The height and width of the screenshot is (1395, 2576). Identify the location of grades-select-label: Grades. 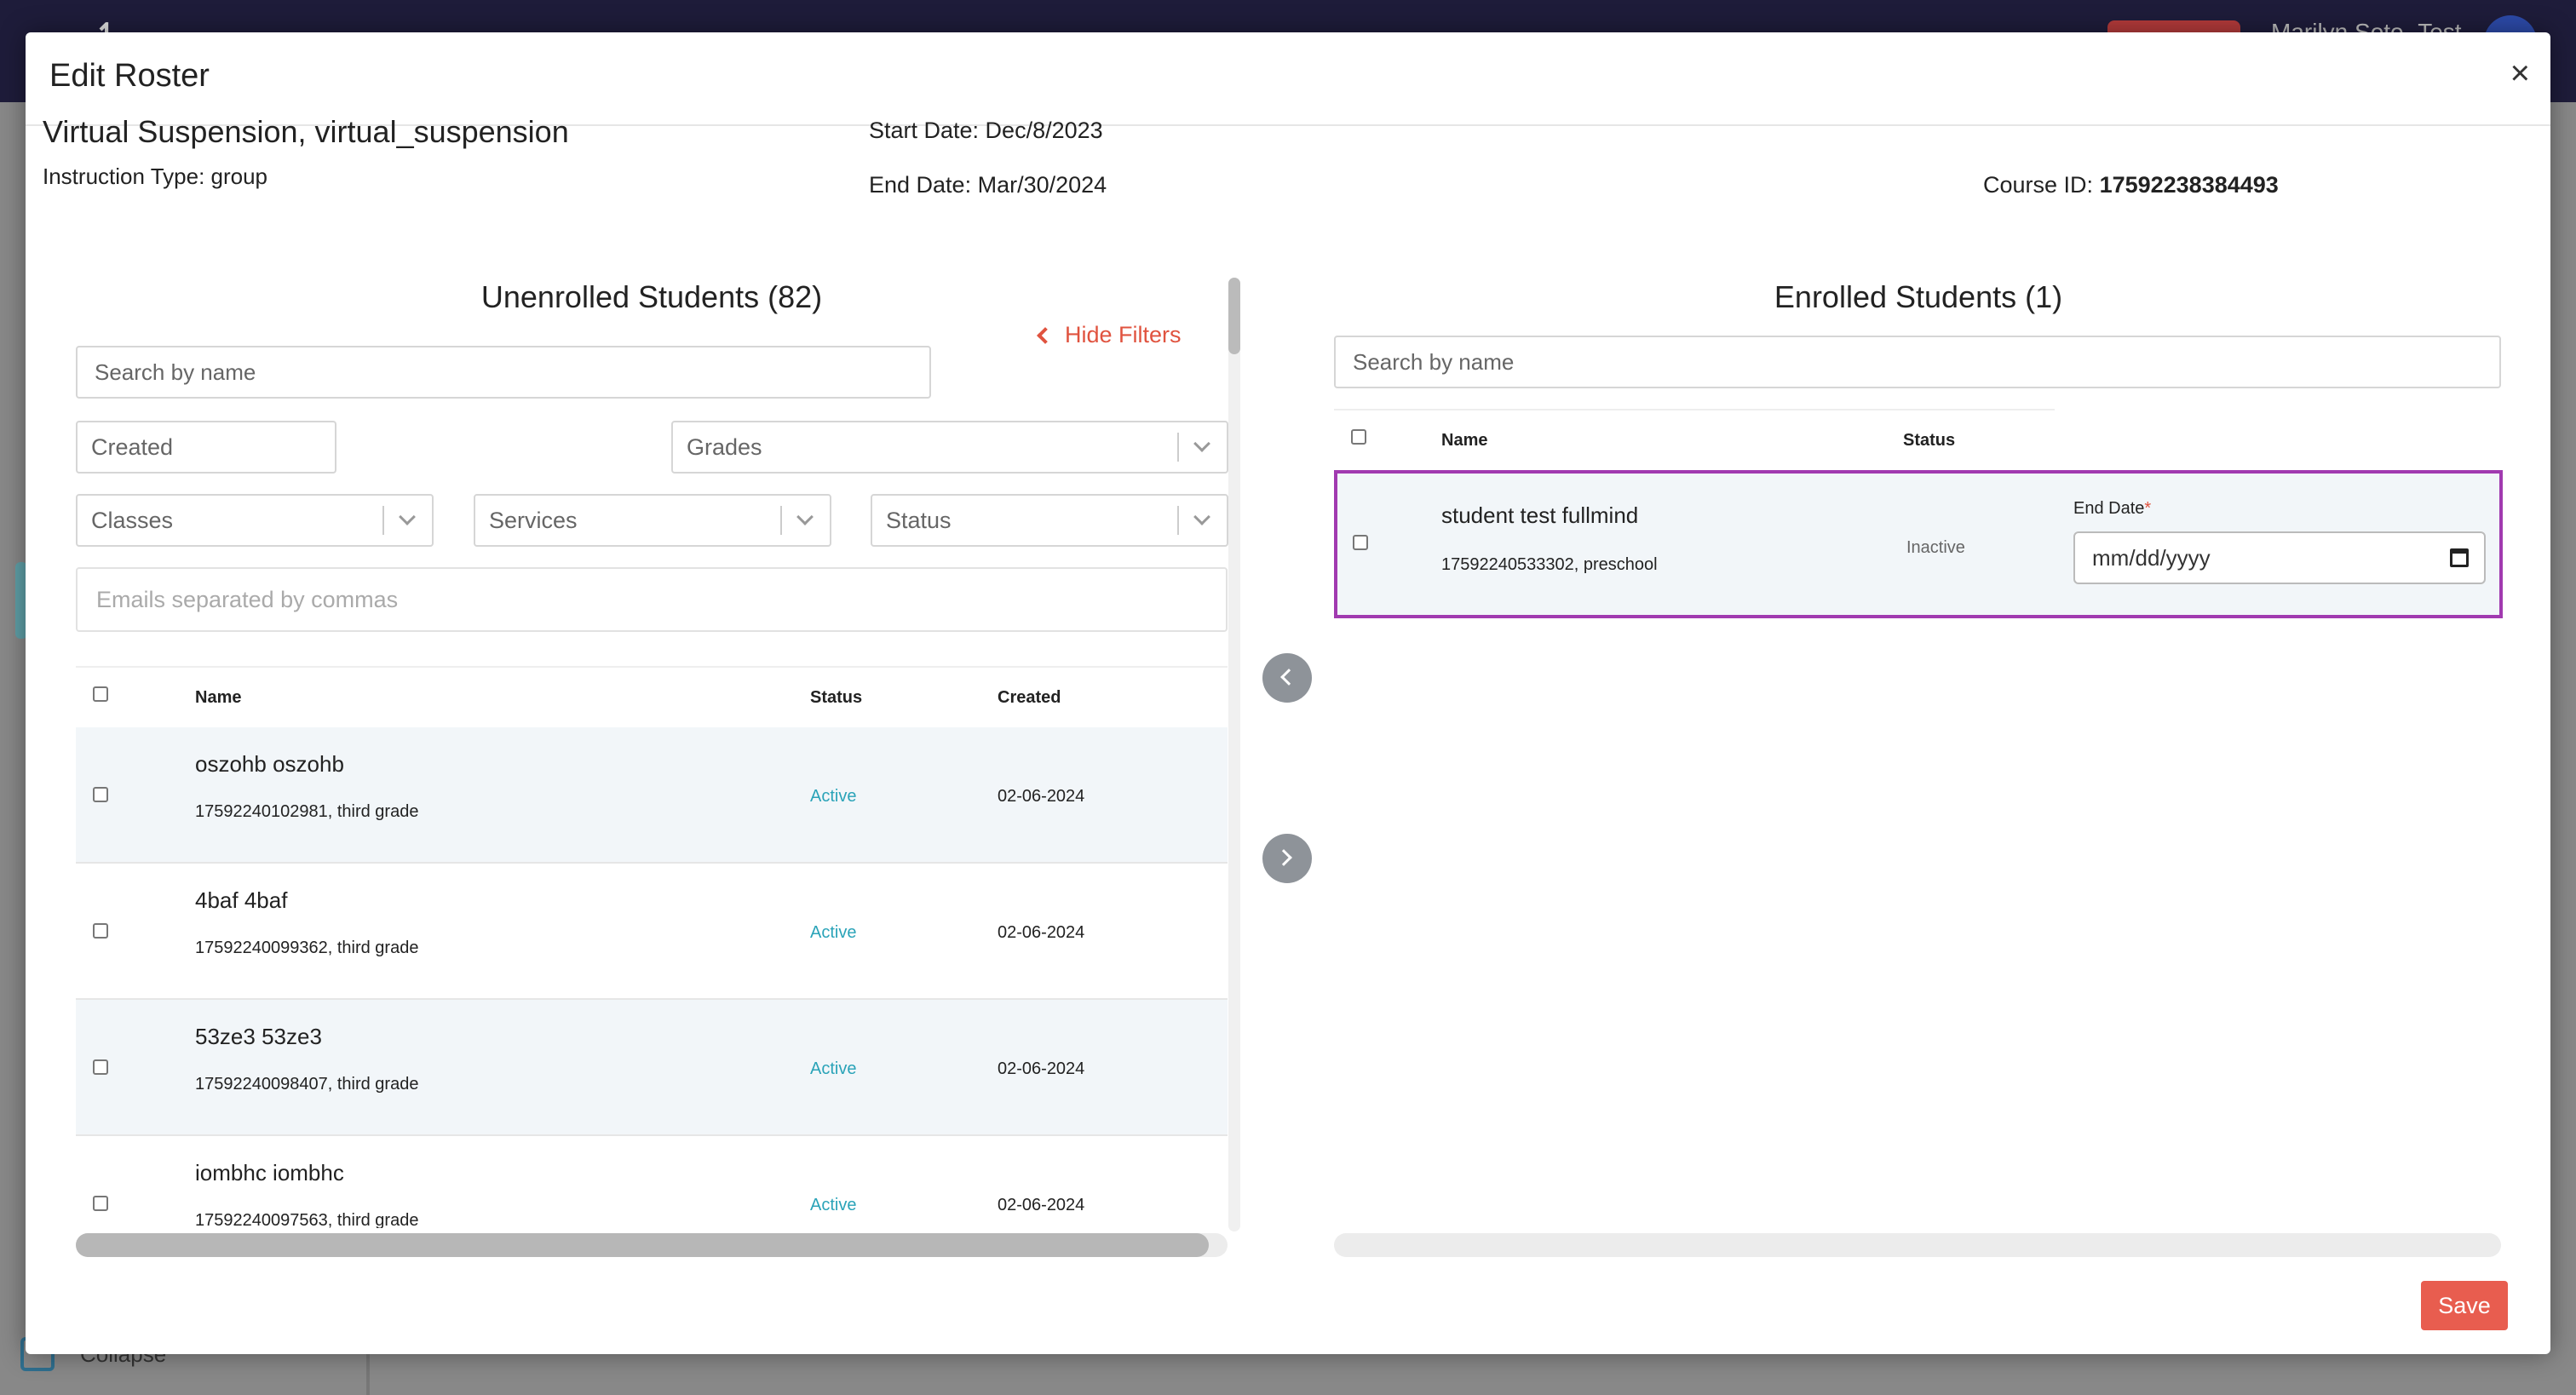
(725, 446).